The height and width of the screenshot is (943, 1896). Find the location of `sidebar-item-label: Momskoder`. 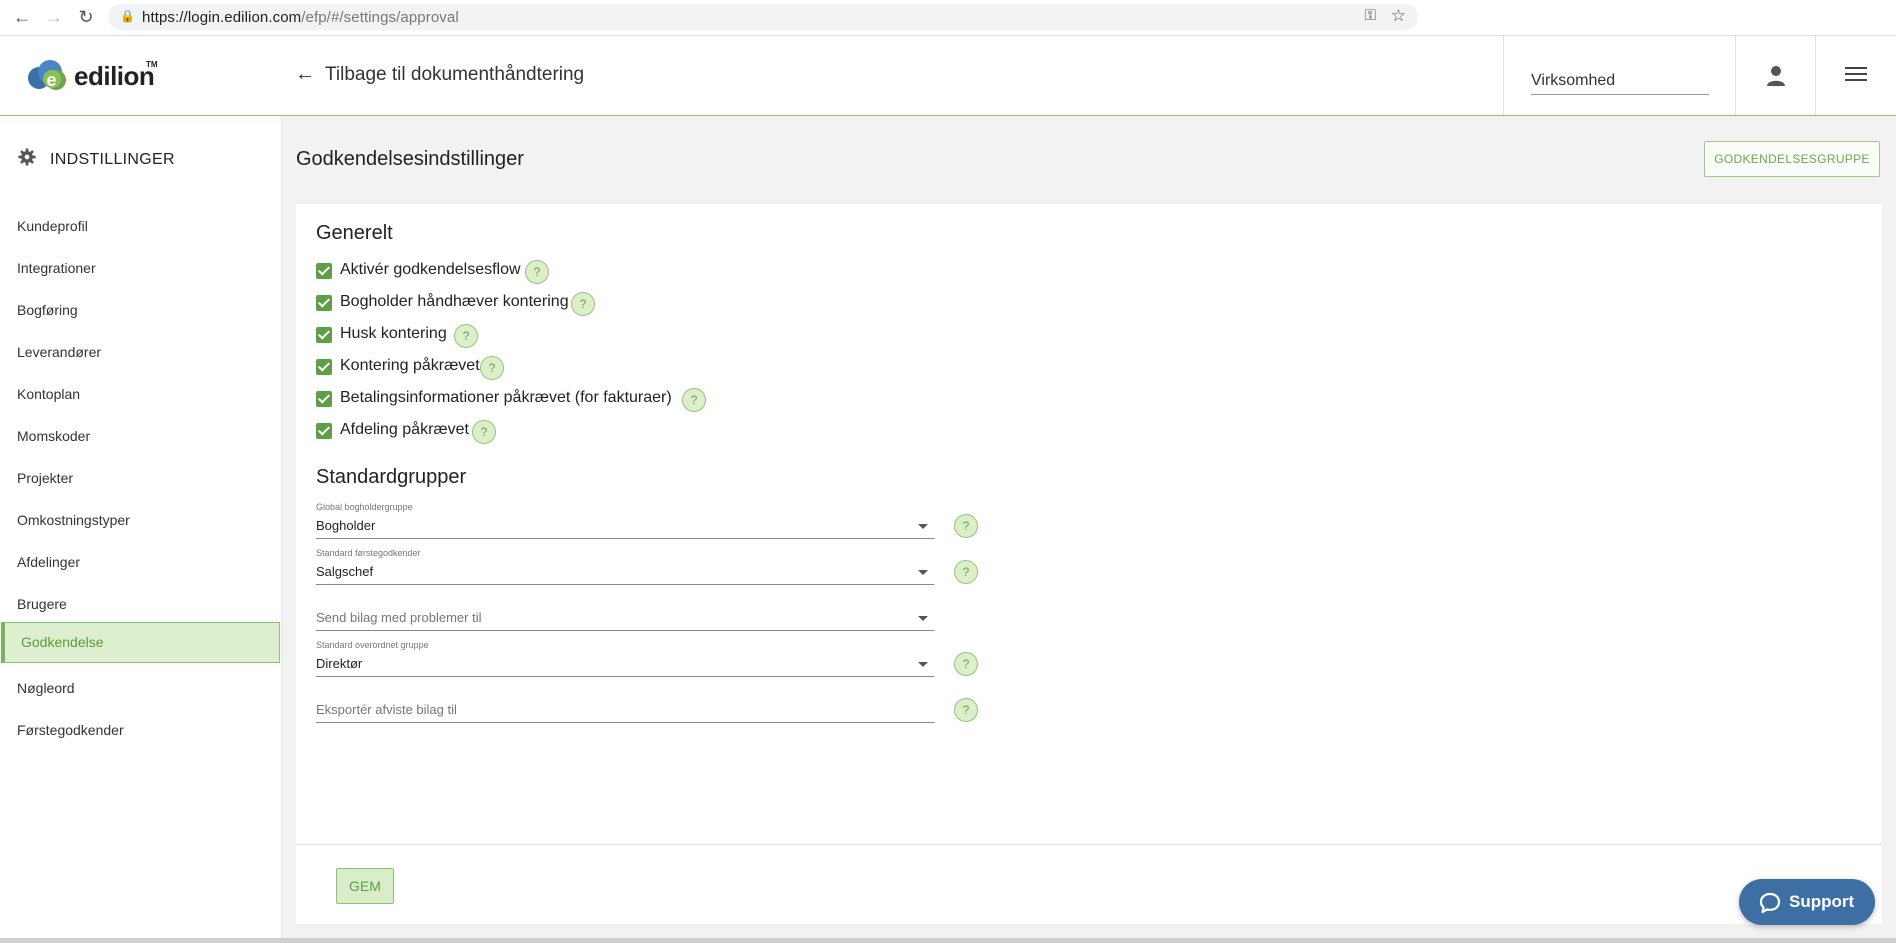

sidebar-item-label: Momskoder is located at coordinates (54, 436).